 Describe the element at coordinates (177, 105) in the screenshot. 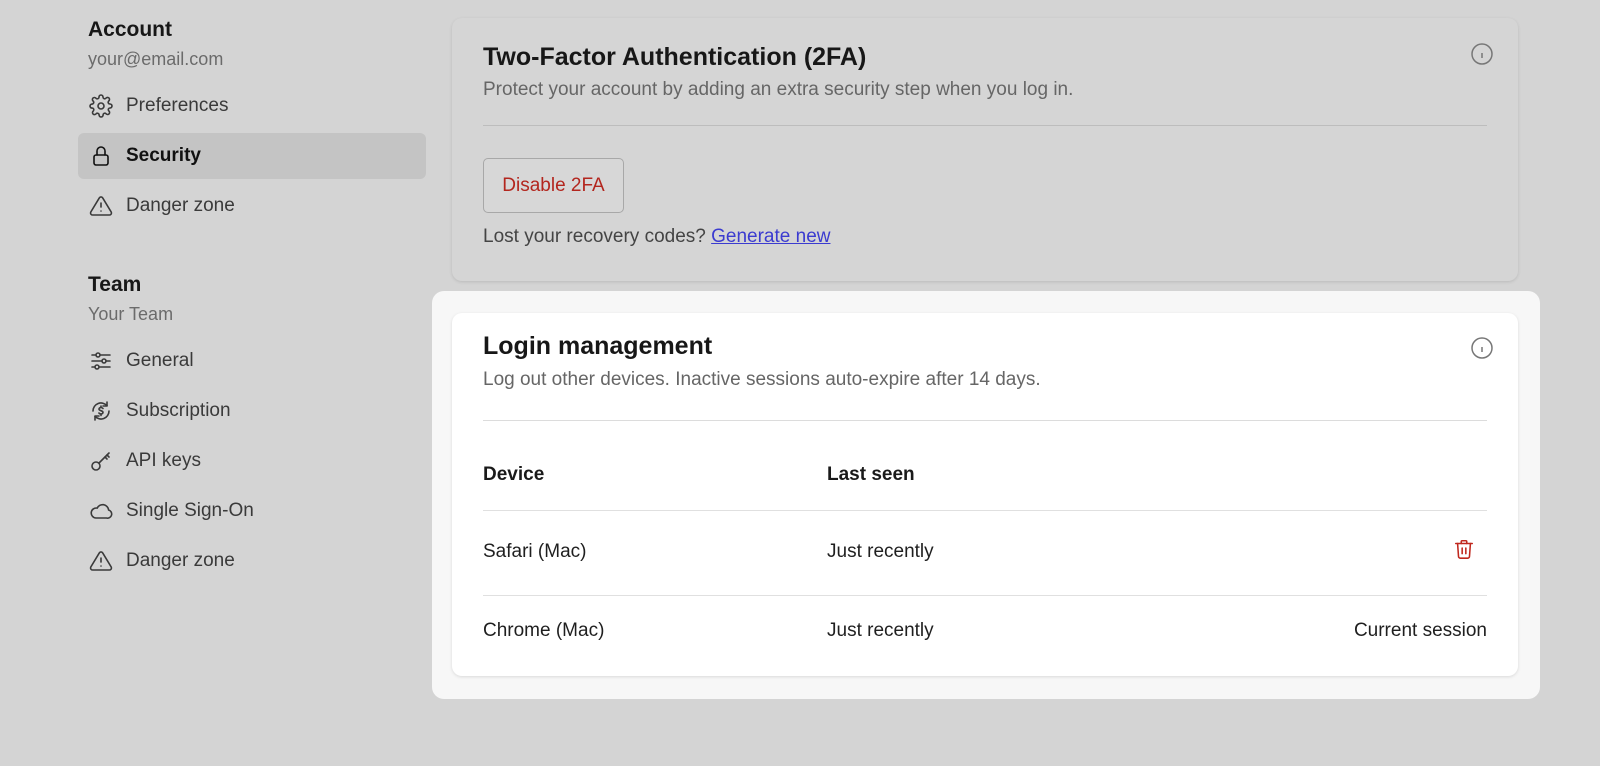

I see `sidebar-item-label: Preferences` at that location.